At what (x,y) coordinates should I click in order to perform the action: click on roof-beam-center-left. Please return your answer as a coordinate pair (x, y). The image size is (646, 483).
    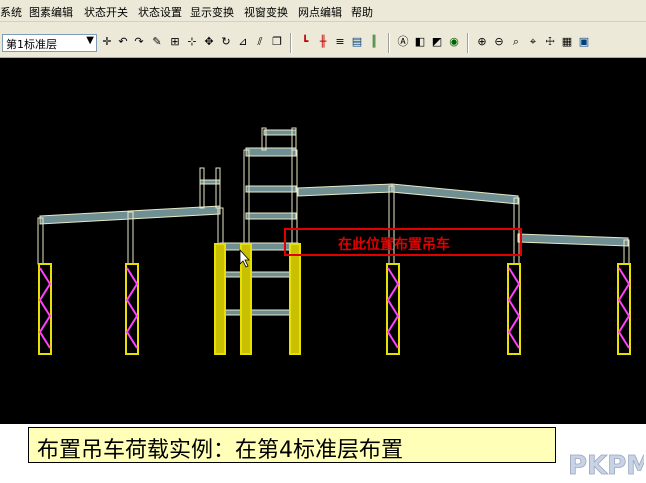
    Looking at the image, I should click on (345, 190).